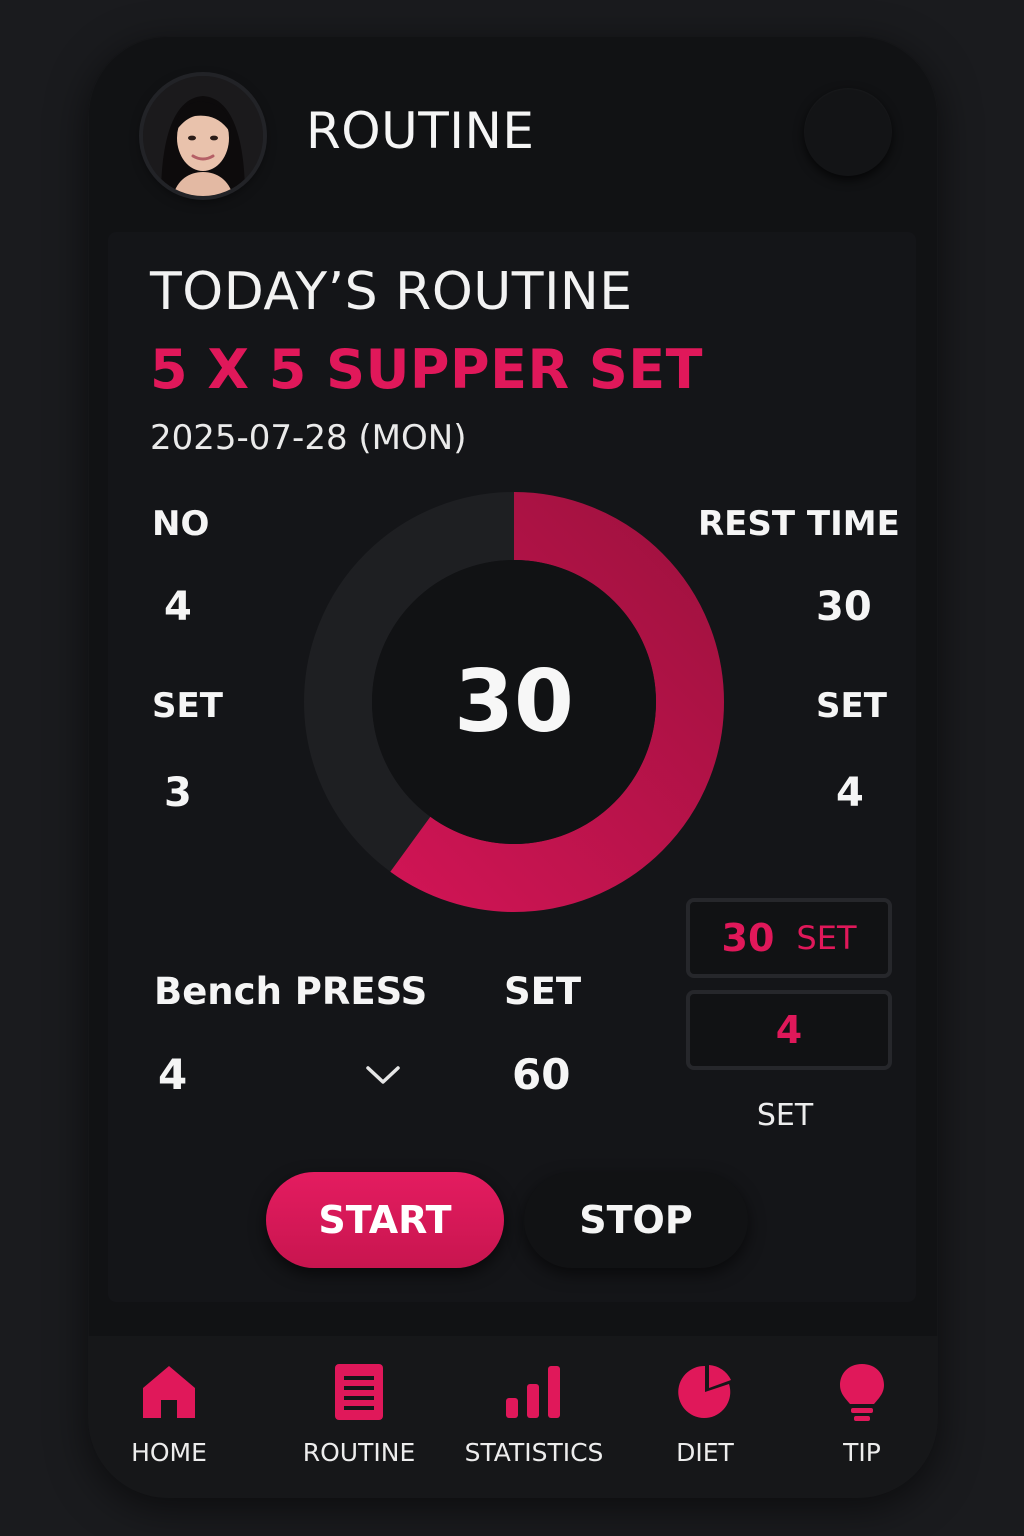 The image size is (1024, 1536). I want to click on set-box-secondary: 4, so click(789, 1030).